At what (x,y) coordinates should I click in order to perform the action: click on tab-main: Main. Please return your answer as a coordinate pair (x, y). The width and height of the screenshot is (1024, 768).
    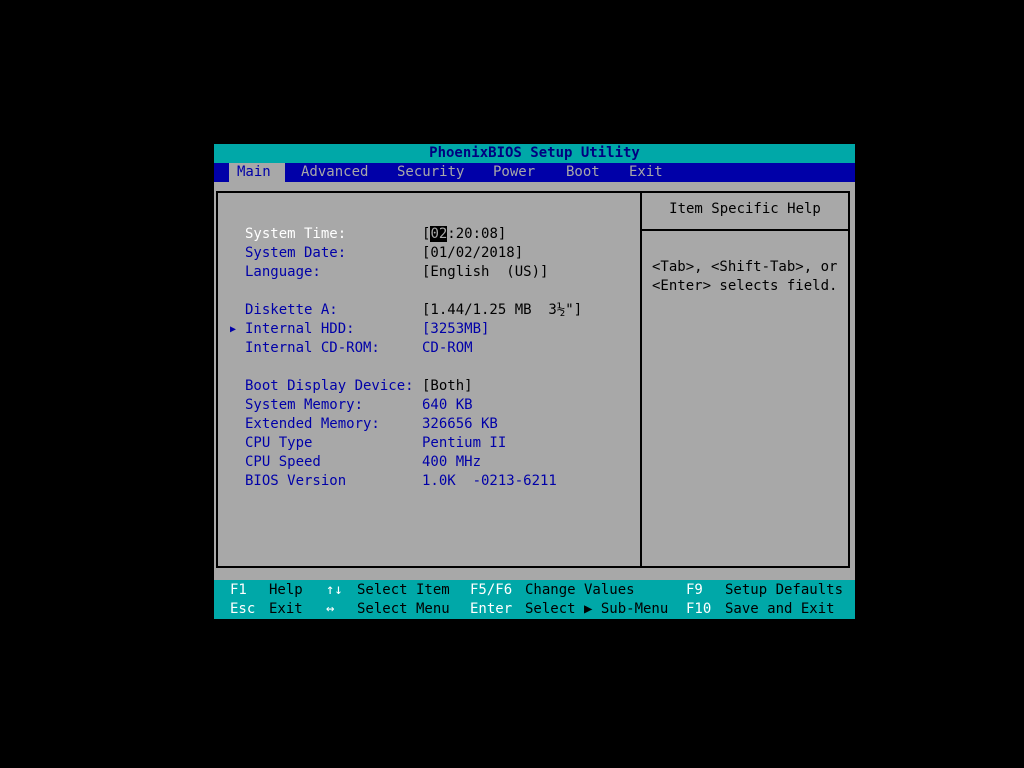
    Looking at the image, I should click on (257, 172).